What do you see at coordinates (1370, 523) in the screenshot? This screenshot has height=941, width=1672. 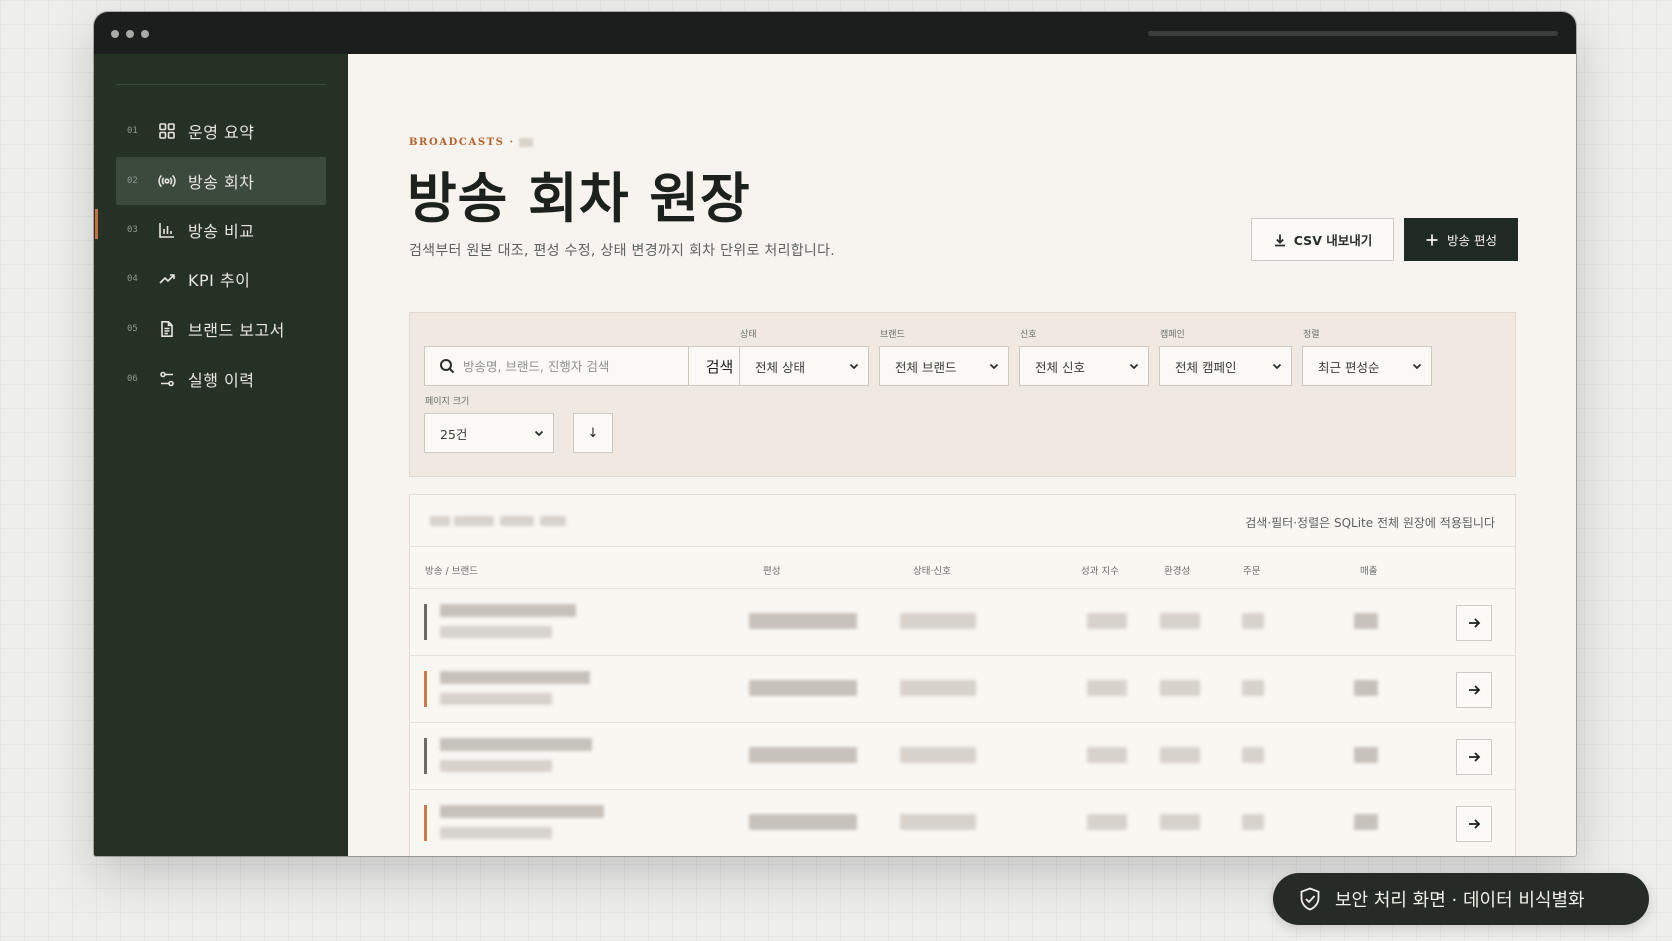 I see `table-note: 검색·필터·정렬은 SQLite 전체 원장에 적용됩니다` at bounding box center [1370, 523].